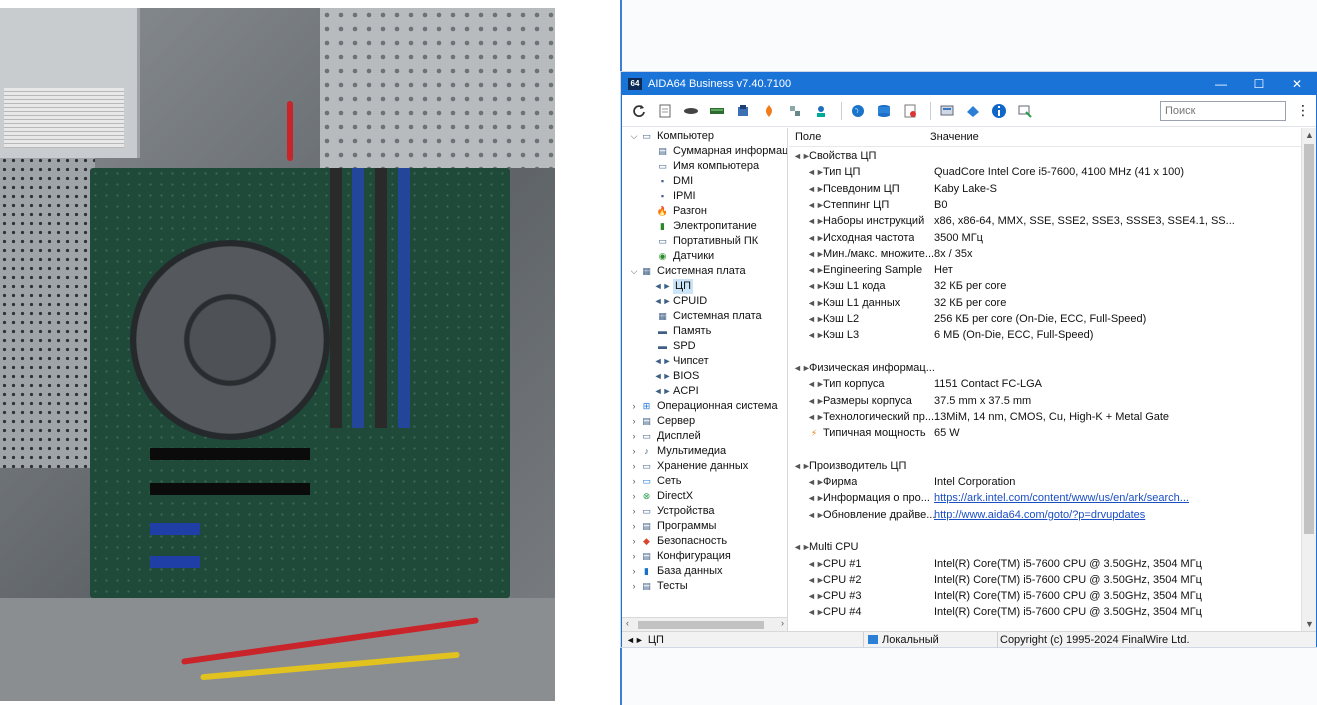 The width and height of the screenshot is (1317, 705). What do you see at coordinates (1309, 135) in the screenshot?
I see `scroll-up-icon: ▲` at bounding box center [1309, 135].